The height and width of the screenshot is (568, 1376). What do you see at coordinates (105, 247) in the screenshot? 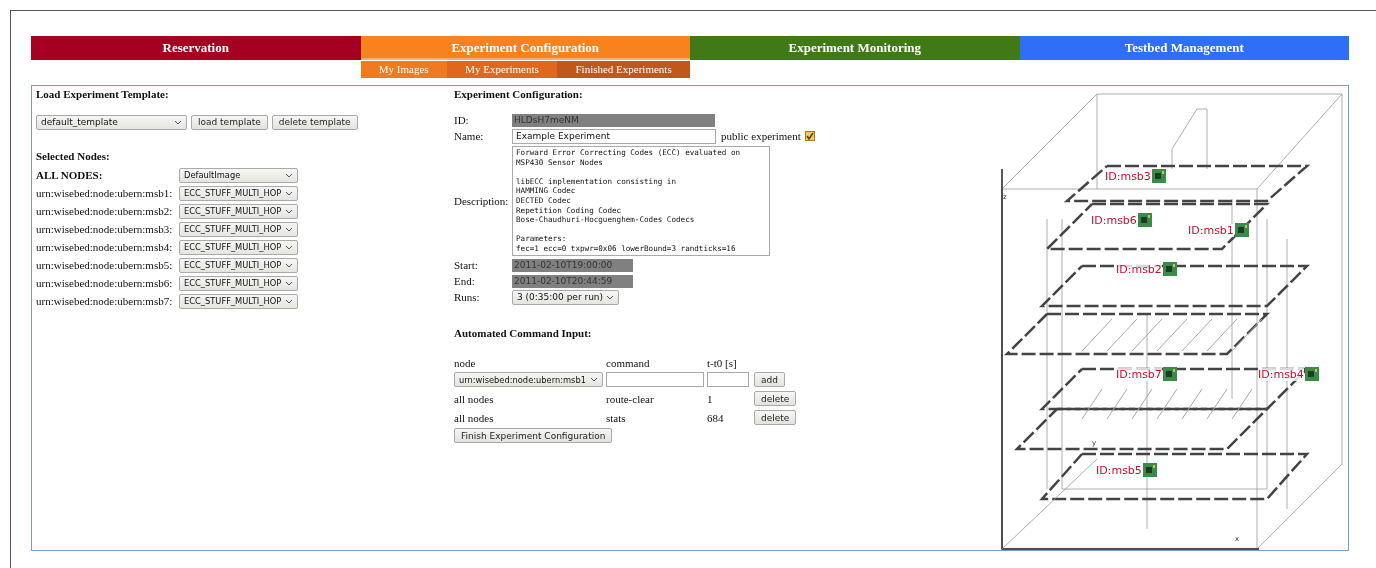
I see `node-label: urn:wisebed:node:ubern:msb4:` at bounding box center [105, 247].